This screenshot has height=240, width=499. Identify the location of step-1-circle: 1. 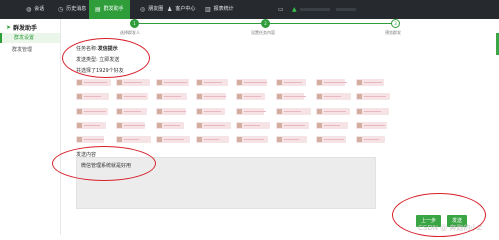
(134, 23).